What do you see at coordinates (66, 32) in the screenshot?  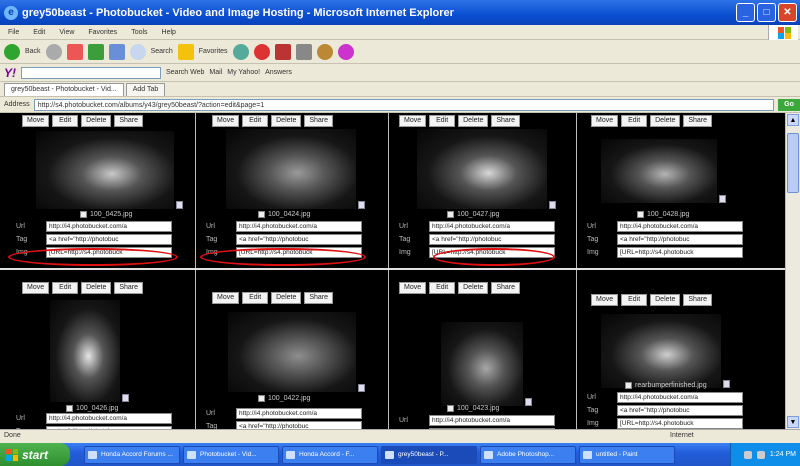 I see `menu-view: View` at bounding box center [66, 32].